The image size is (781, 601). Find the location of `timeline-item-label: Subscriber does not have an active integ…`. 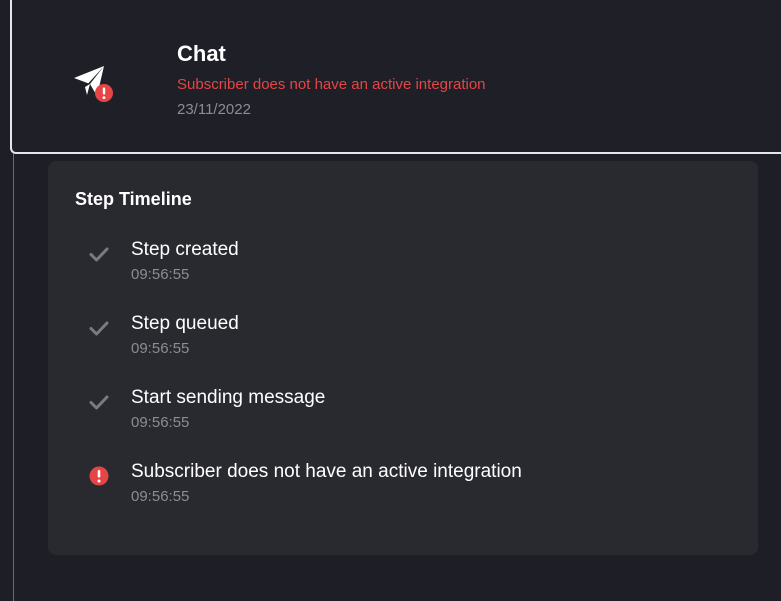

timeline-item-label: Subscriber does not have an active integ… is located at coordinates (326, 471).